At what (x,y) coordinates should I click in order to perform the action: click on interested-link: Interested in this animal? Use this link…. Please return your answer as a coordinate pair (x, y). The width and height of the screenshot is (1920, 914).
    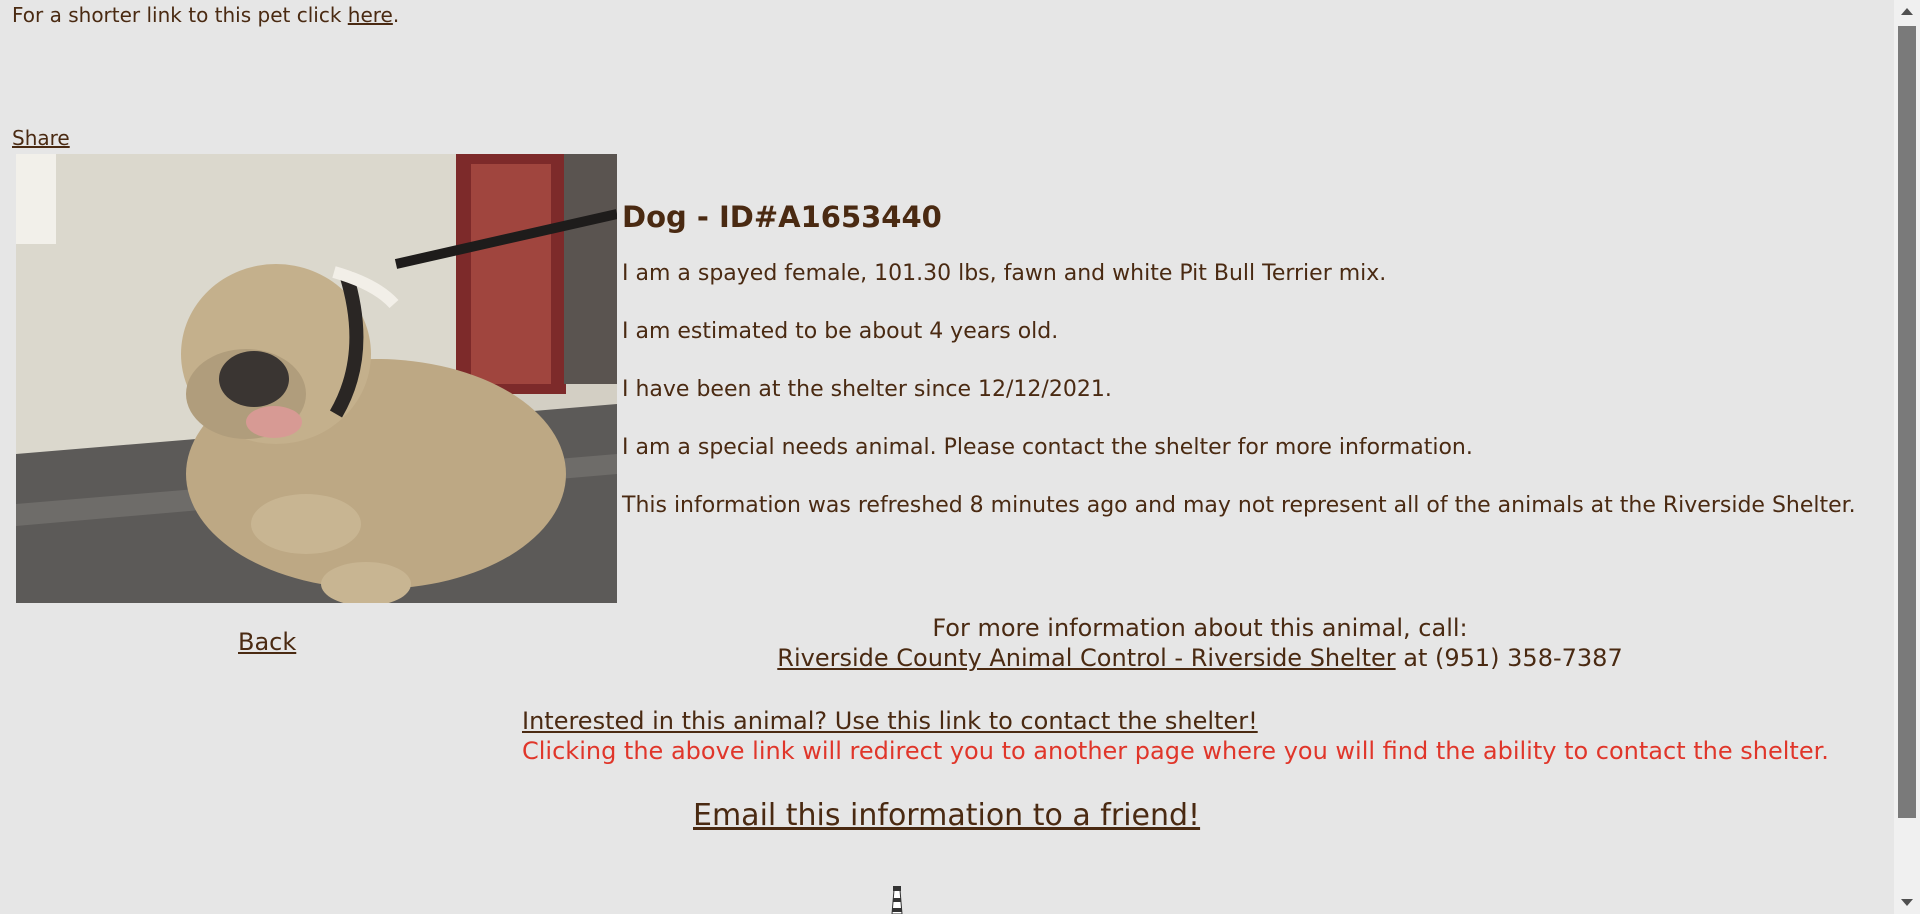
    Looking at the image, I should click on (890, 721).